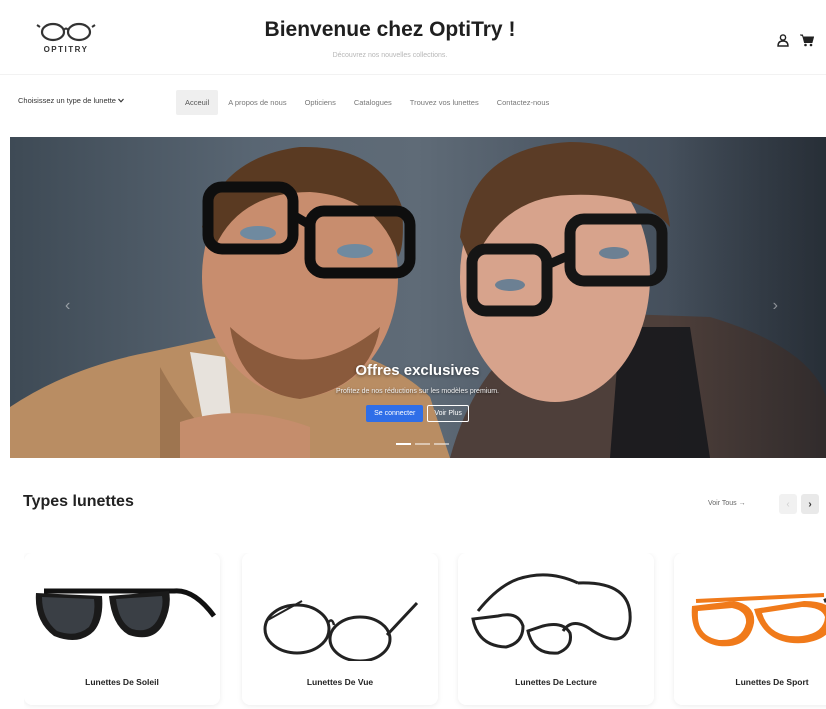 Image resolution: width=826 pixels, height=709 pixels. What do you see at coordinates (758, 620) in the screenshot?
I see `sport-glasses-icon` at bounding box center [758, 620].